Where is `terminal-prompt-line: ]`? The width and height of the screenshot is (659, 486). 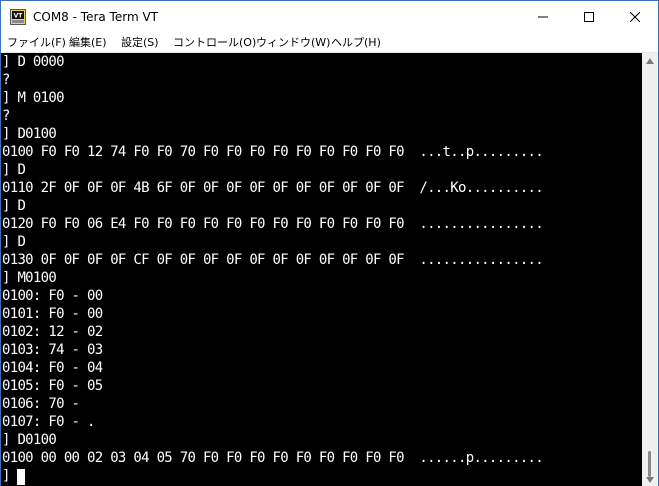
terminal-prompt-line: ] is located at coordinates (6, 476).